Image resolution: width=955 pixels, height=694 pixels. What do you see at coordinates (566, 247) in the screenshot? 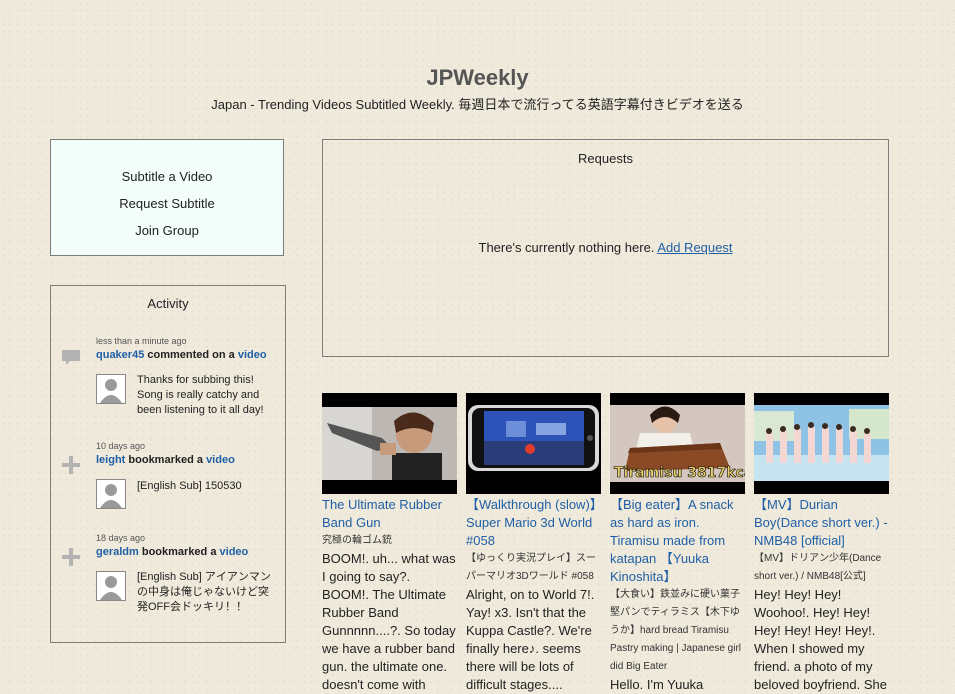
I see `empty-text: There's currently nothing here.` at bounding box center [566, 247].